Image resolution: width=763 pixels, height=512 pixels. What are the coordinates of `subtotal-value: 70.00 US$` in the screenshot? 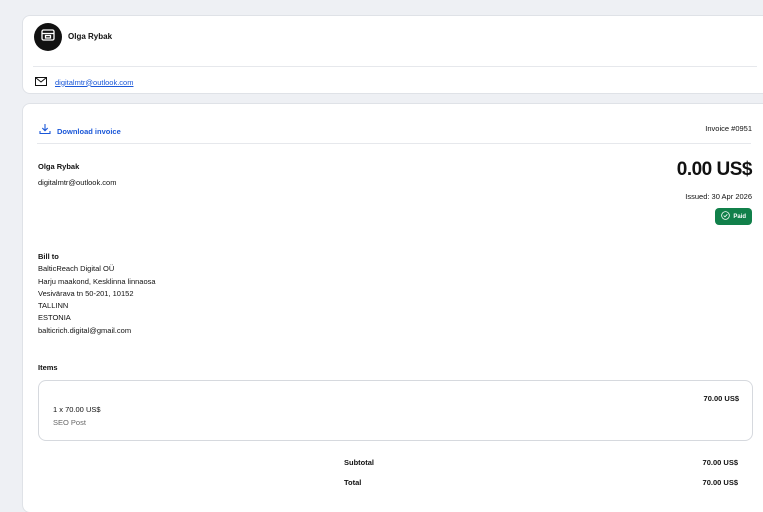 It's located at (720, 462).